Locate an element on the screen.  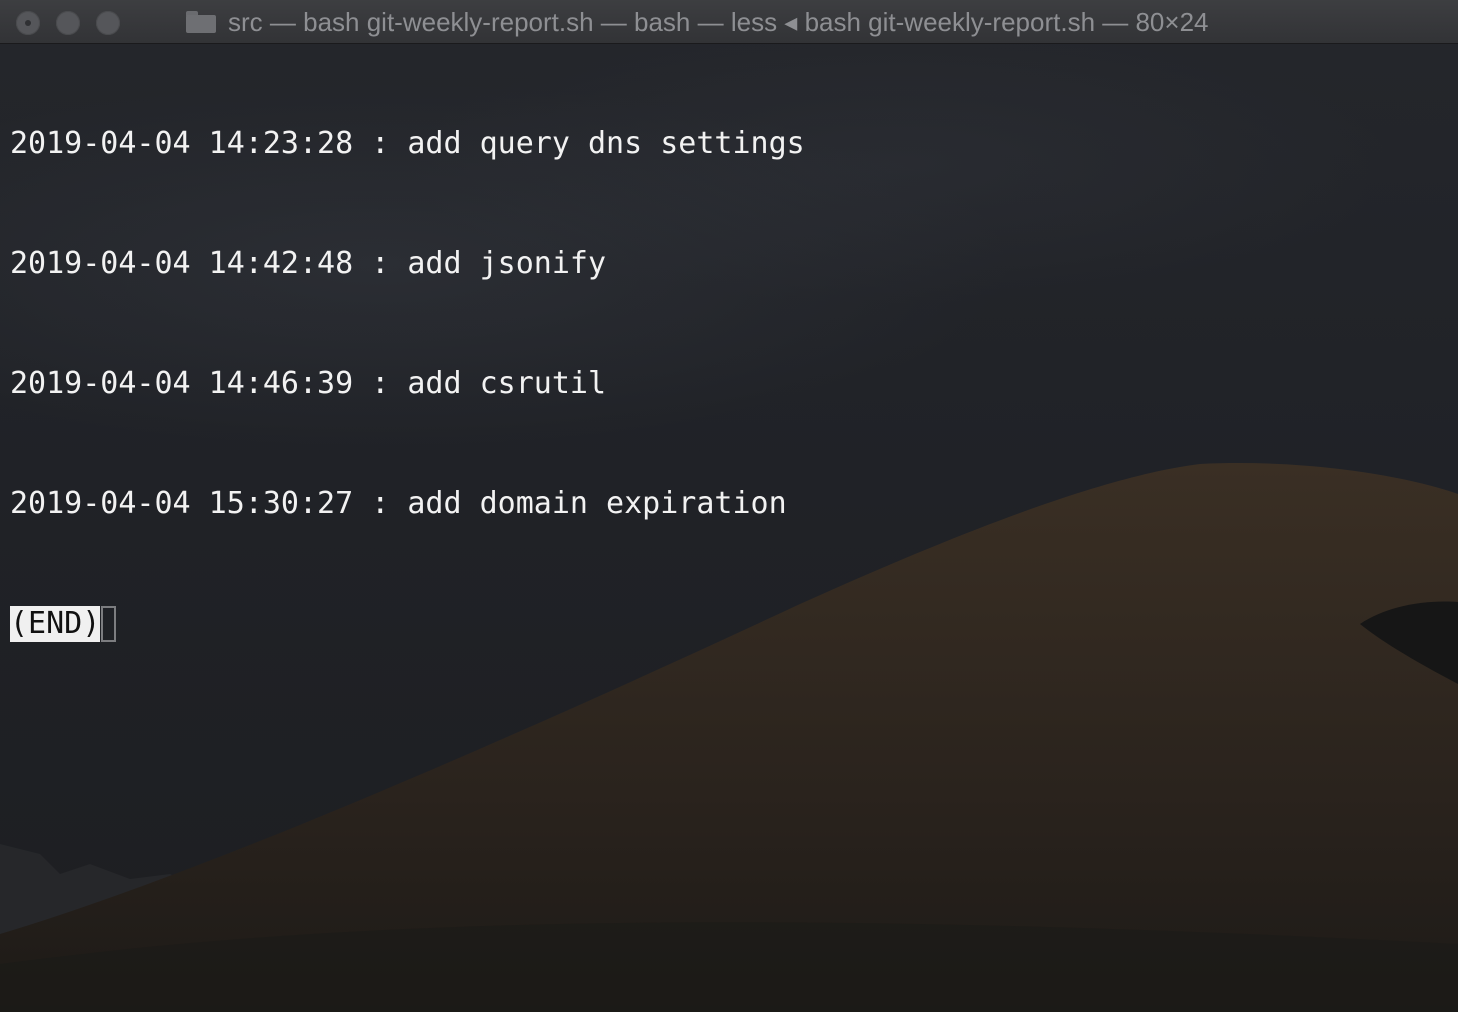
close-button is located at coordinates (28, 23).